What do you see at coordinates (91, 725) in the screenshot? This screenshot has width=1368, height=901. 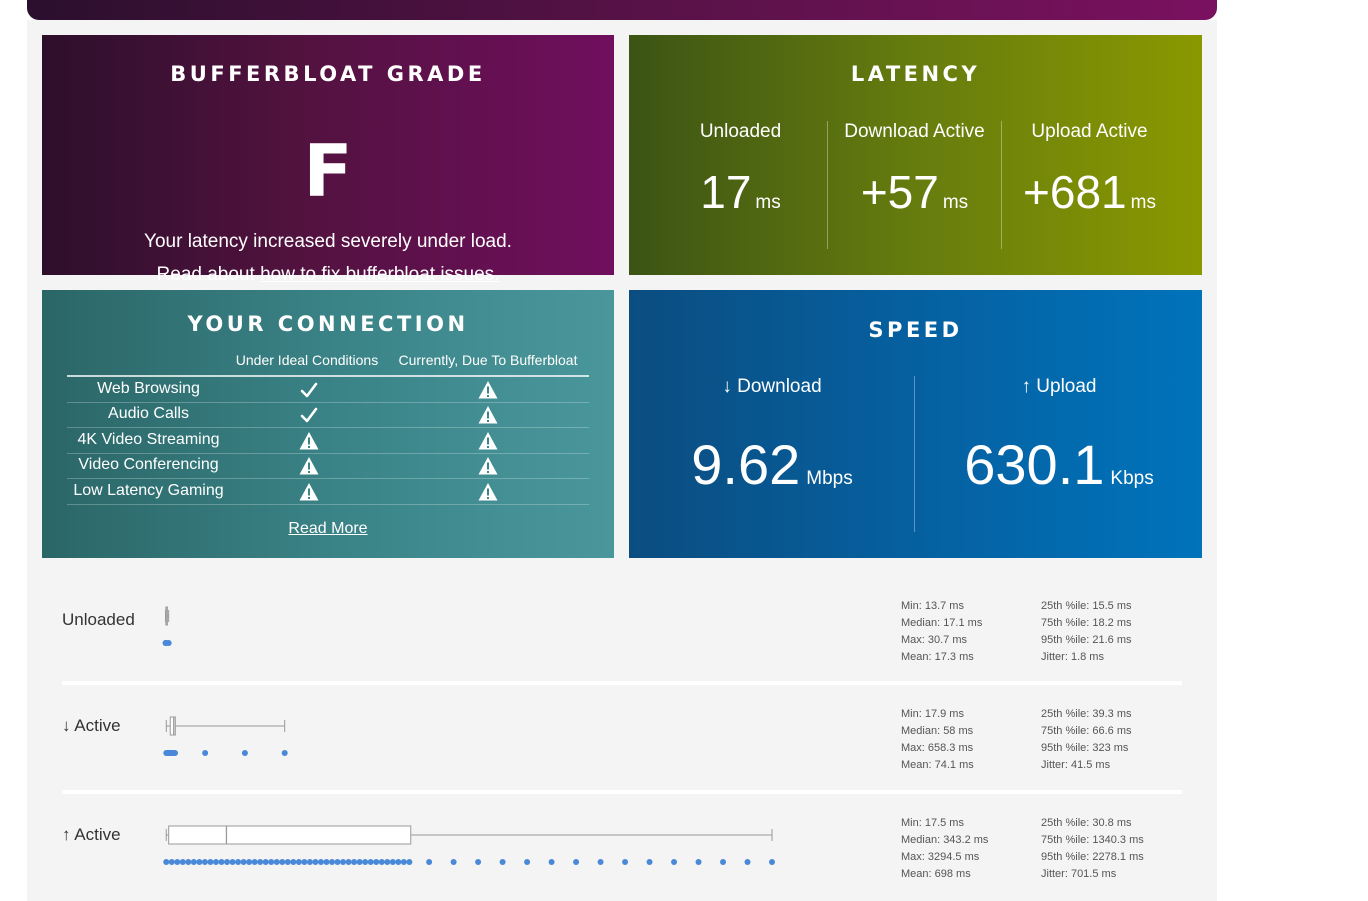 I see `stat-label-download-active: ↓ Active` at bounding box center [91, 725].